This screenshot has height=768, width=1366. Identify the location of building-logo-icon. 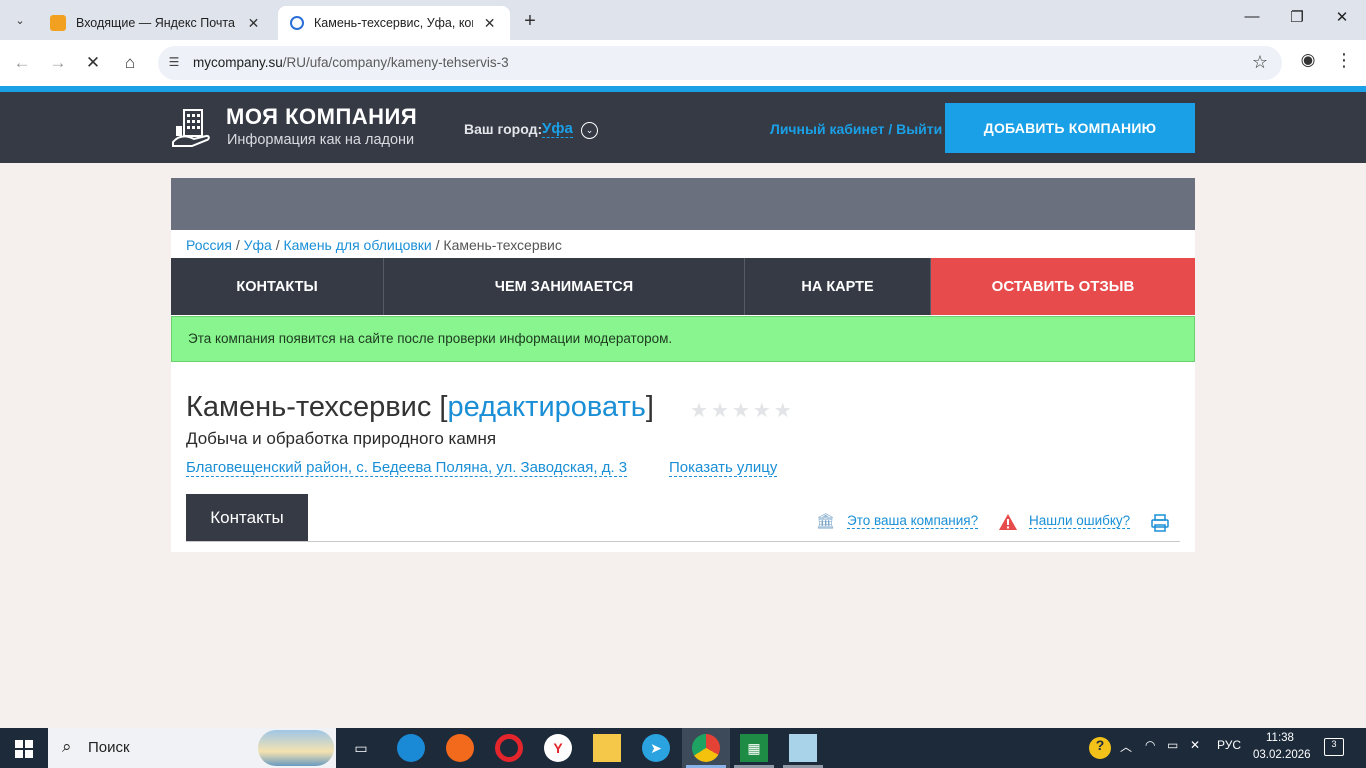
(191, 127).